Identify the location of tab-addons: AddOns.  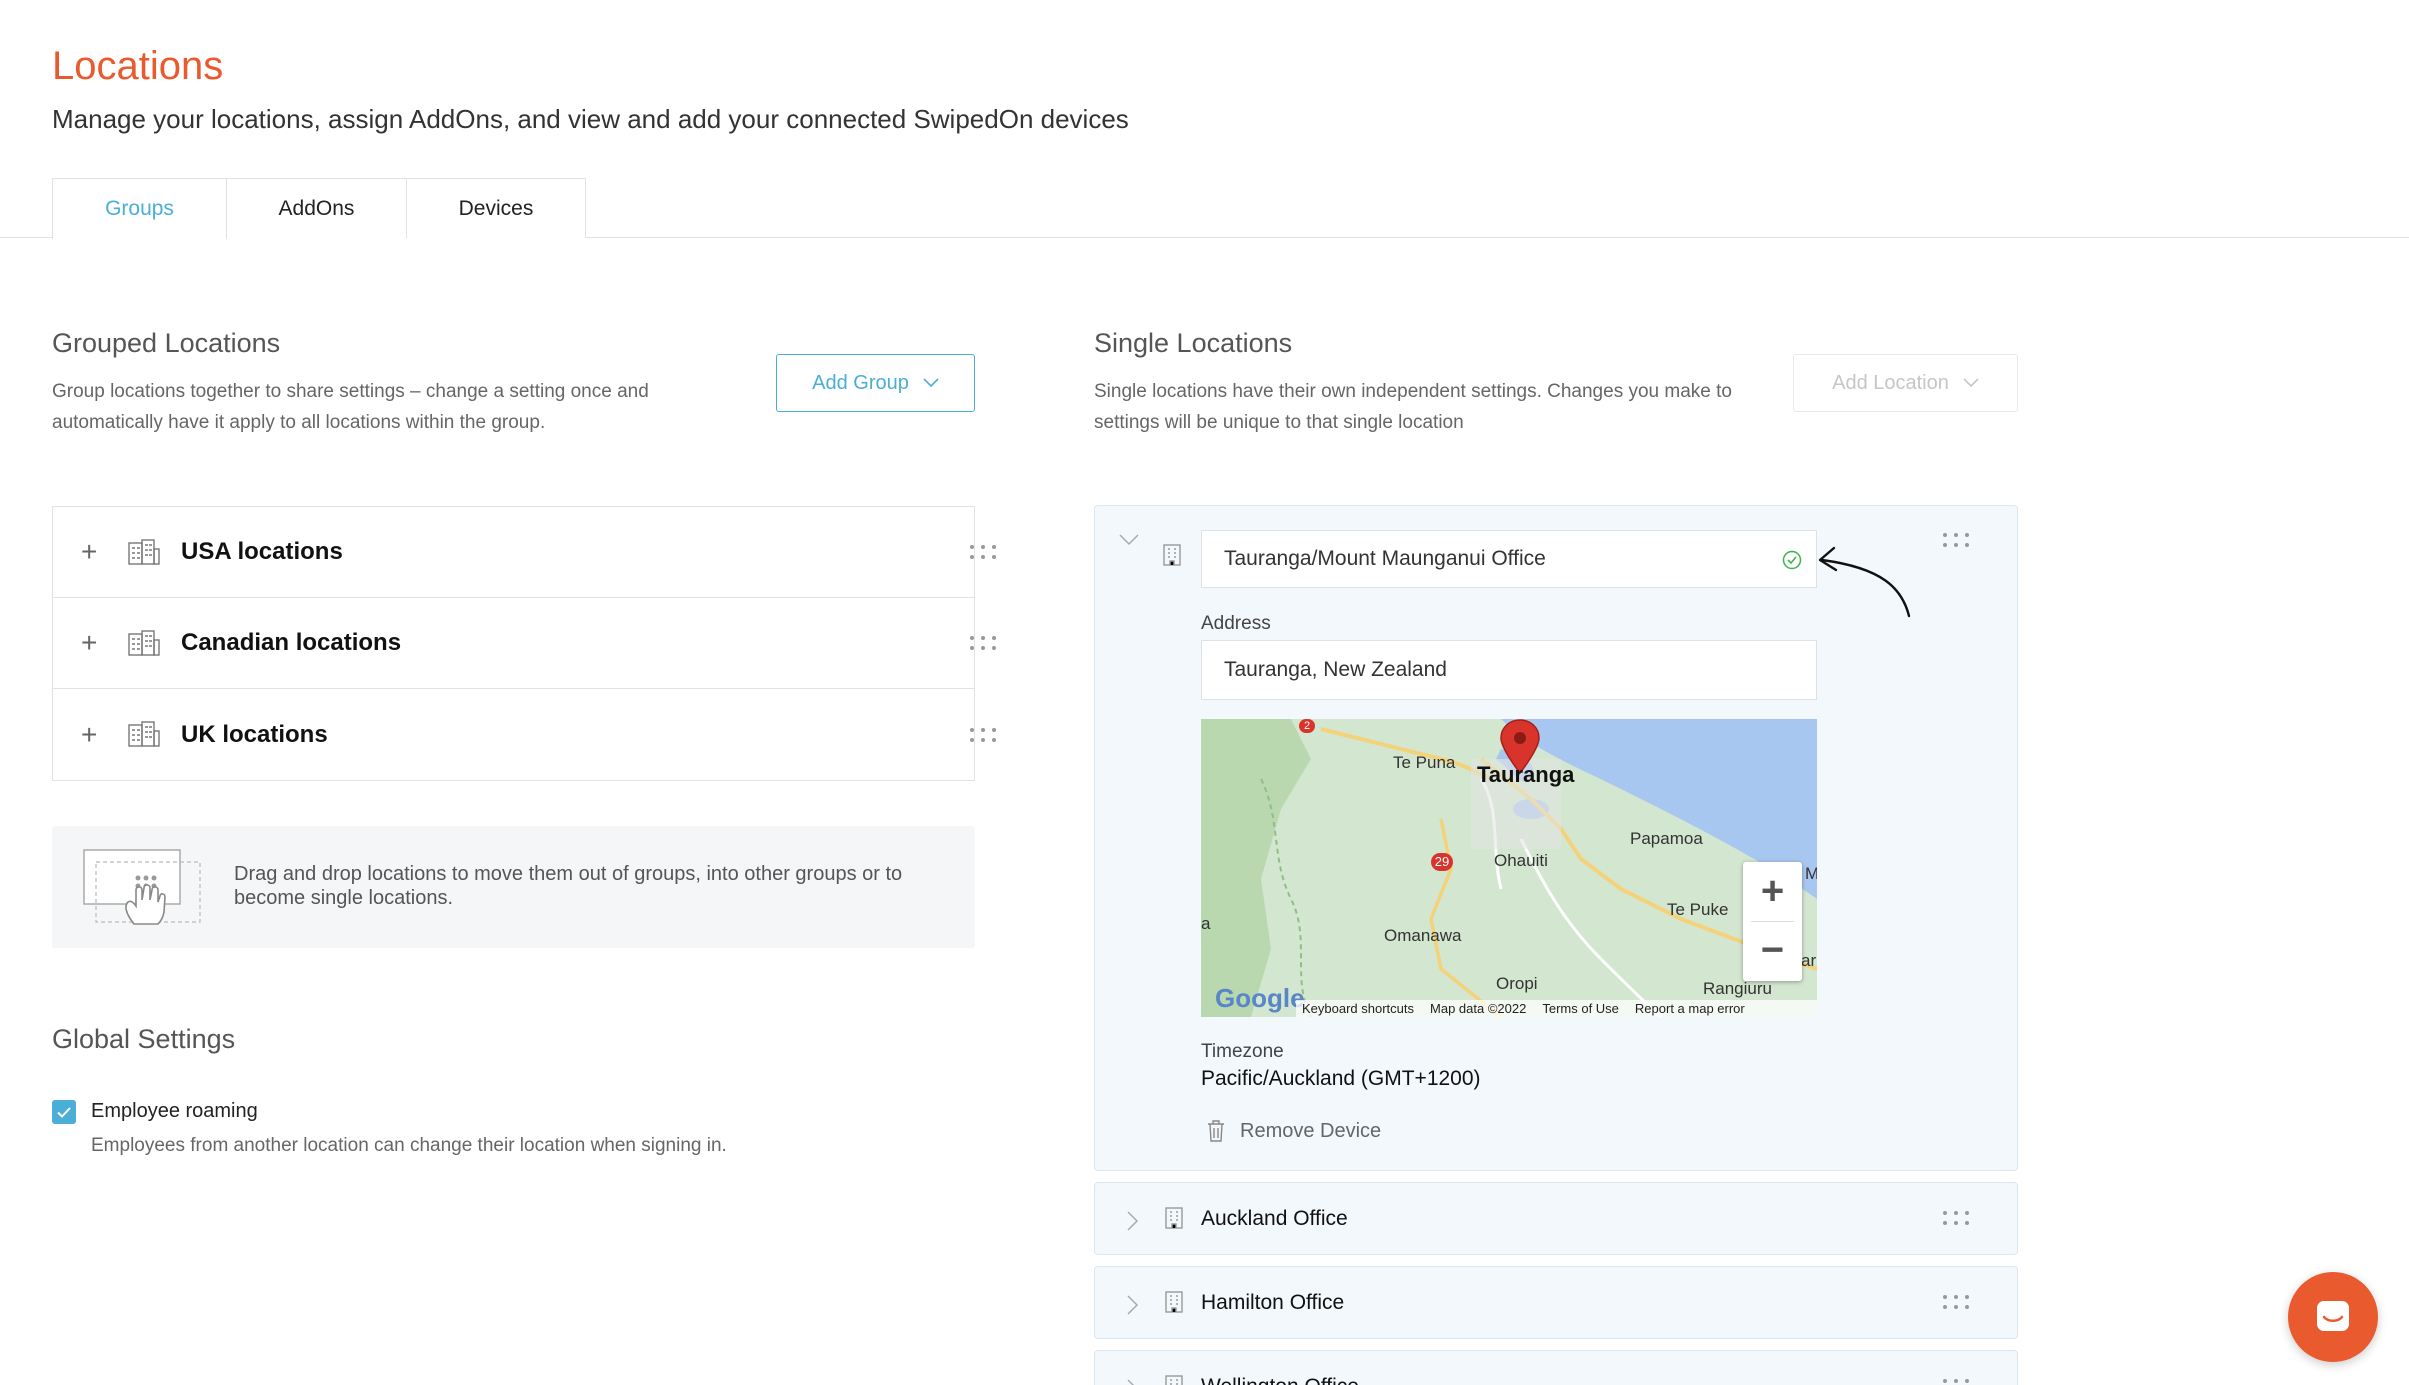
(316, 208).